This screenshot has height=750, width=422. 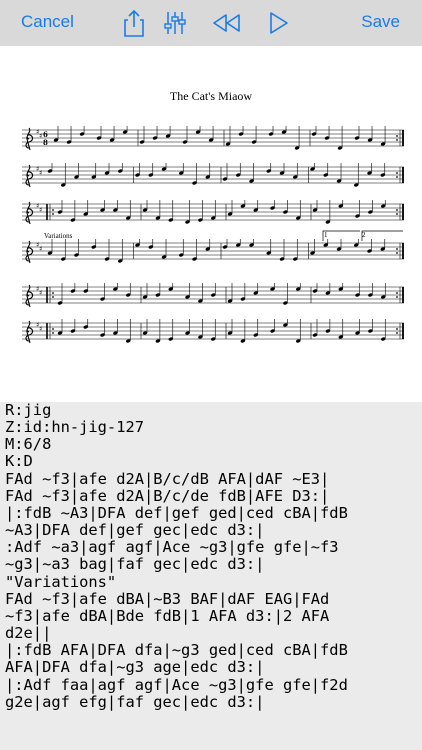 What do you see at coordinates (211, 96) in the screenshot?
I see `tune-title: The Cat's Miaow` at bounding box center [211, 96].